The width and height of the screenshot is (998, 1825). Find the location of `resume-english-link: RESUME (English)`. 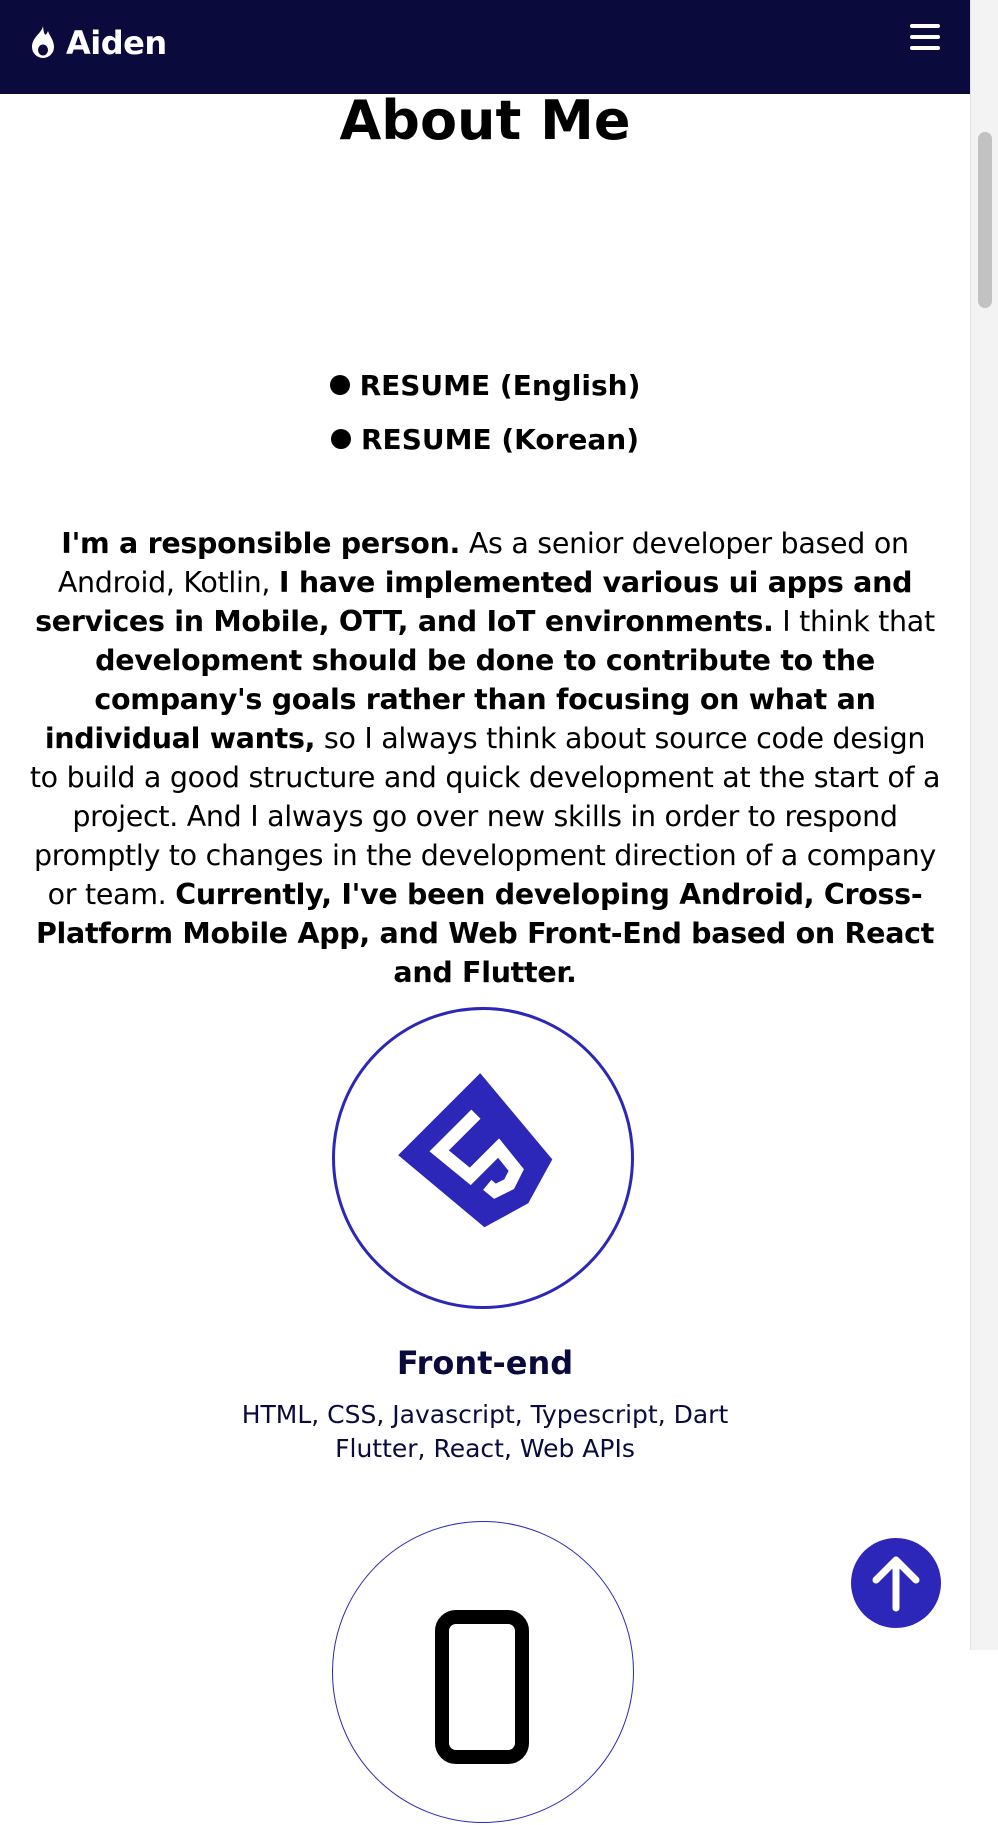

resume-english-link: RESUME (English) is located at coordinates (485, 385).